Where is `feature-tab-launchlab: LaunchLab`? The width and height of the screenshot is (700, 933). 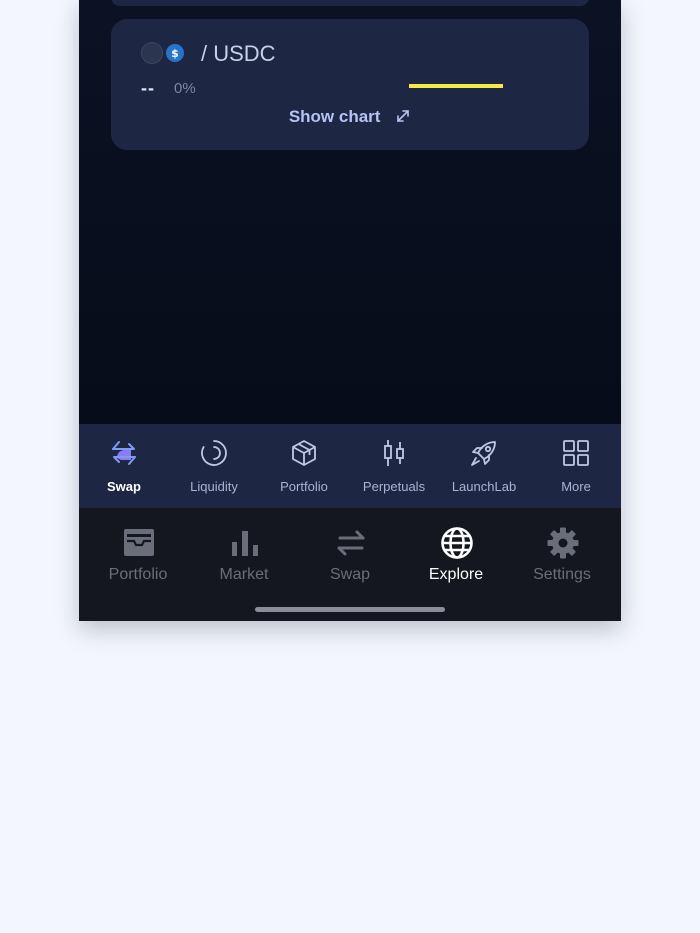 feature-tab-launchlab: LaunchLab is located at coordinates (484, 466).